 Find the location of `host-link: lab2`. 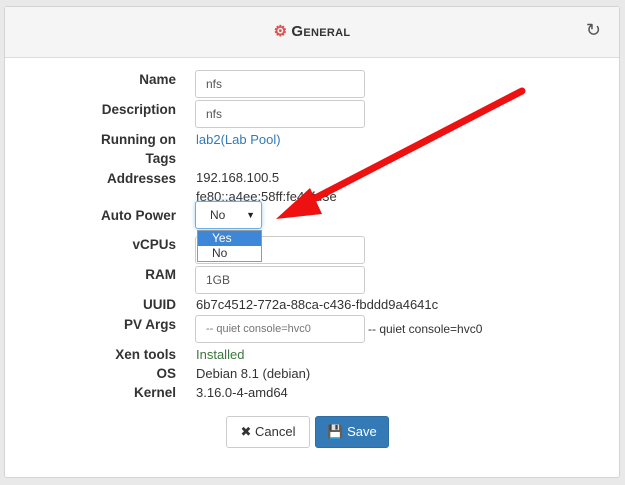

host-link: lab2 is located at coordinates (208, 139).